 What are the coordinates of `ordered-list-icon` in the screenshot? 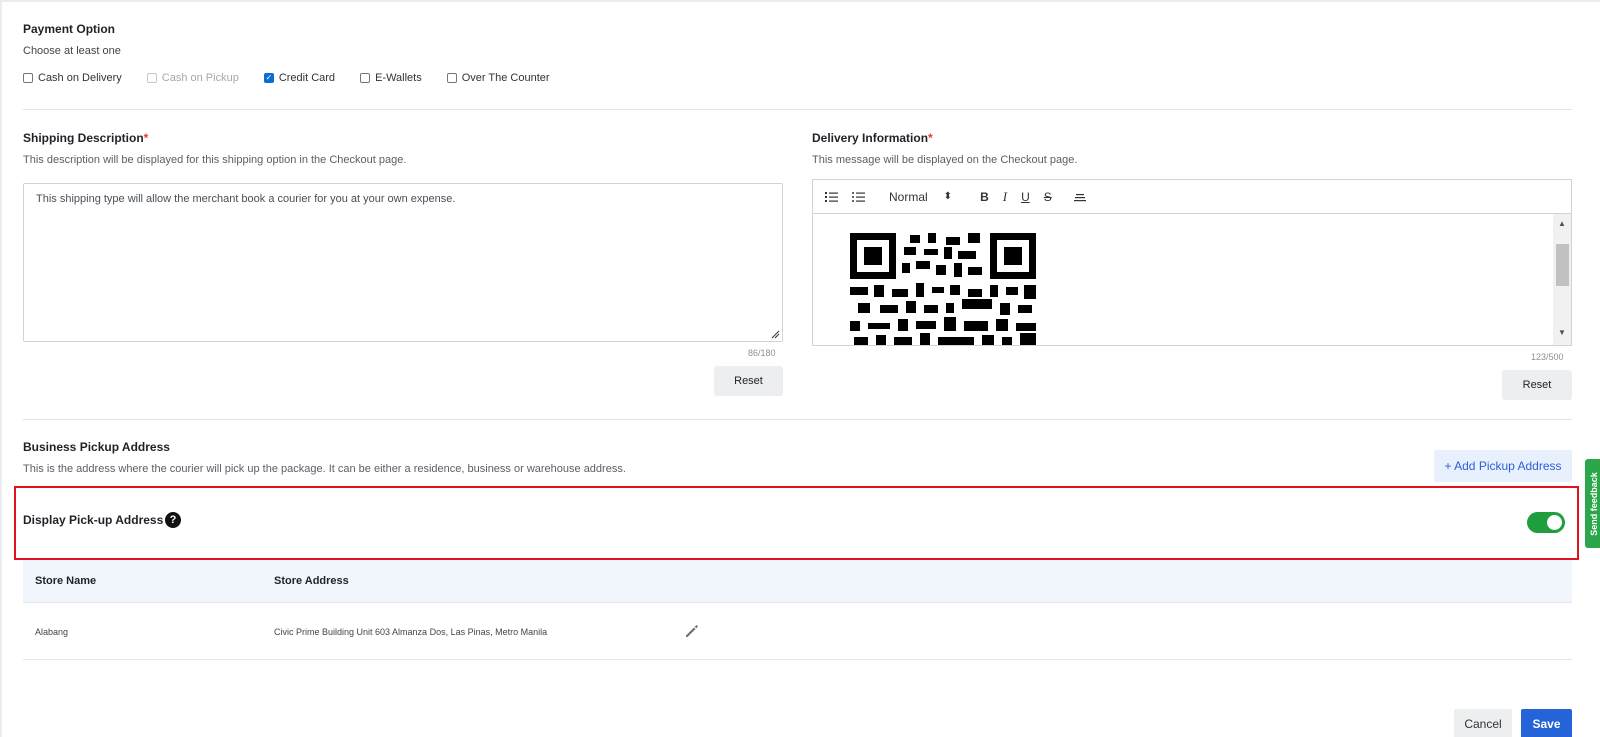 It's located at (831, 197).